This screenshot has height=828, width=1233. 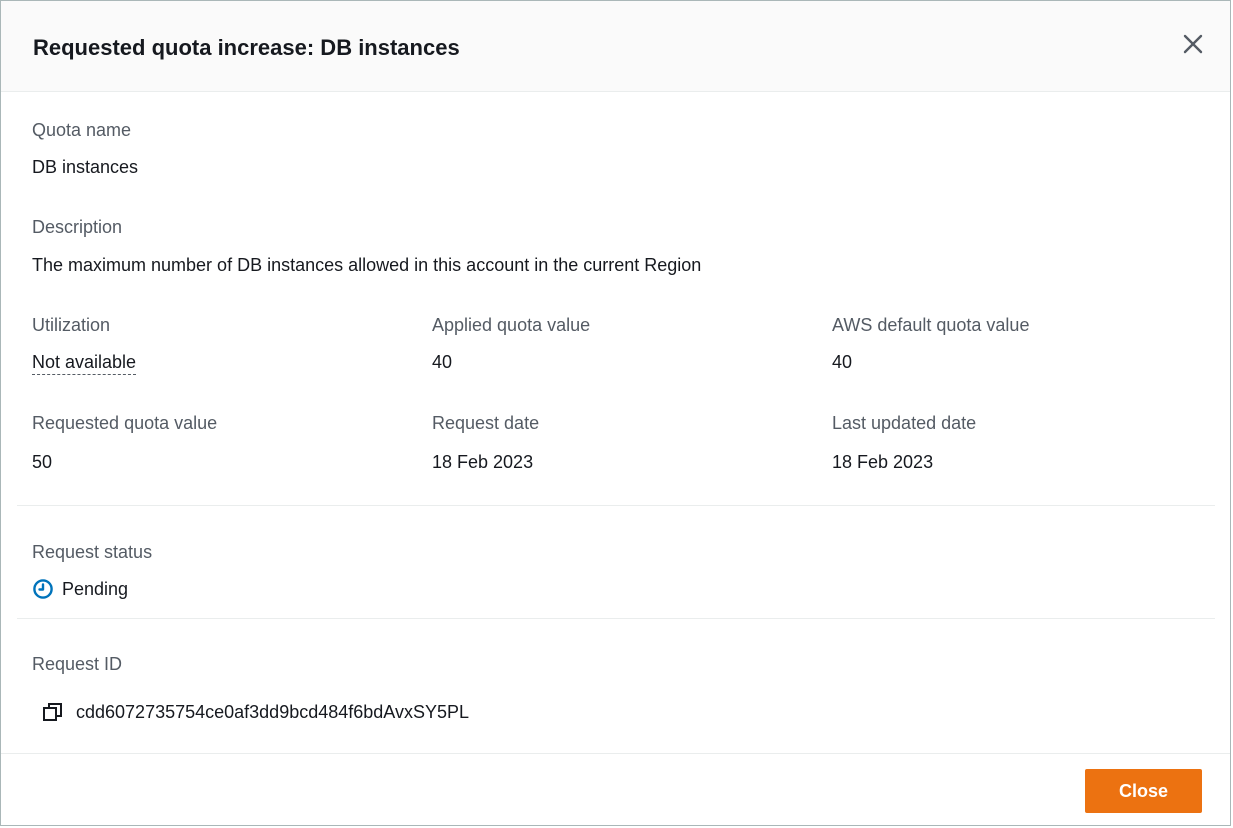 I want to click on request-status-value: Pending, so click(x=95, y=589).